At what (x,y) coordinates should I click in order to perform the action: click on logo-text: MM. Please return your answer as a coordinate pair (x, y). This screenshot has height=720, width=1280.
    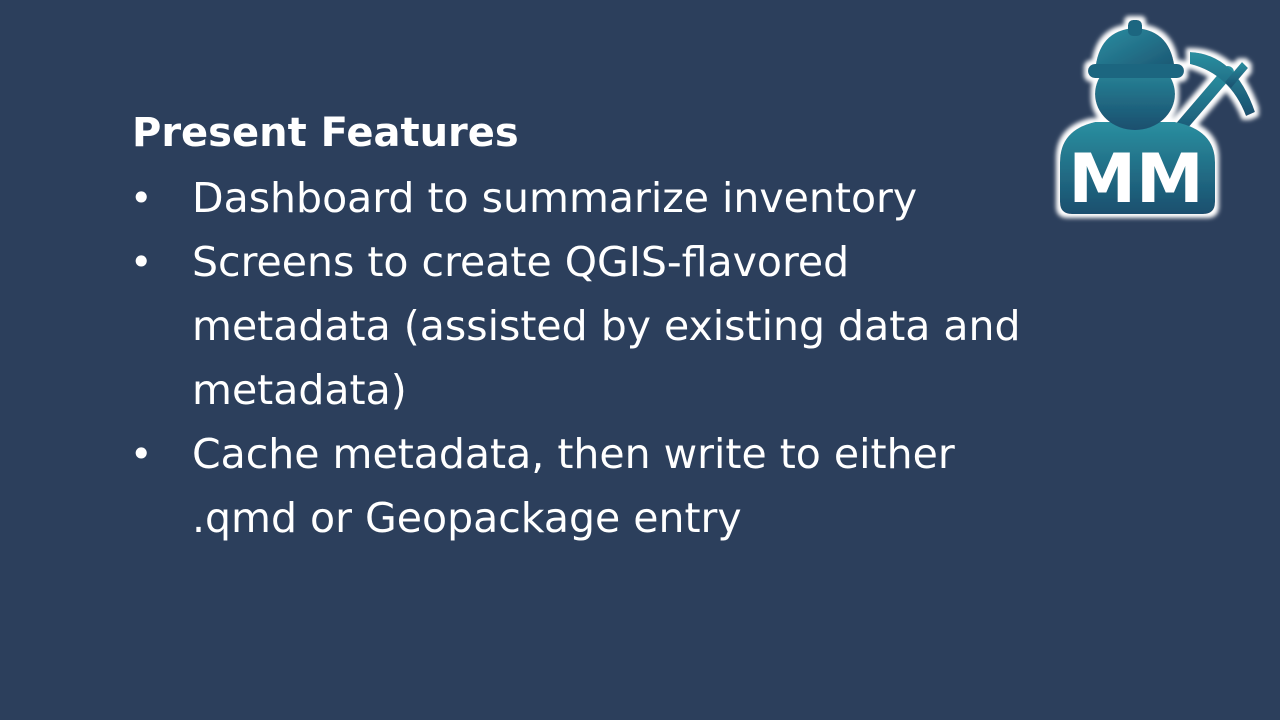
    Looking at the image, I should click on (1135, 179).